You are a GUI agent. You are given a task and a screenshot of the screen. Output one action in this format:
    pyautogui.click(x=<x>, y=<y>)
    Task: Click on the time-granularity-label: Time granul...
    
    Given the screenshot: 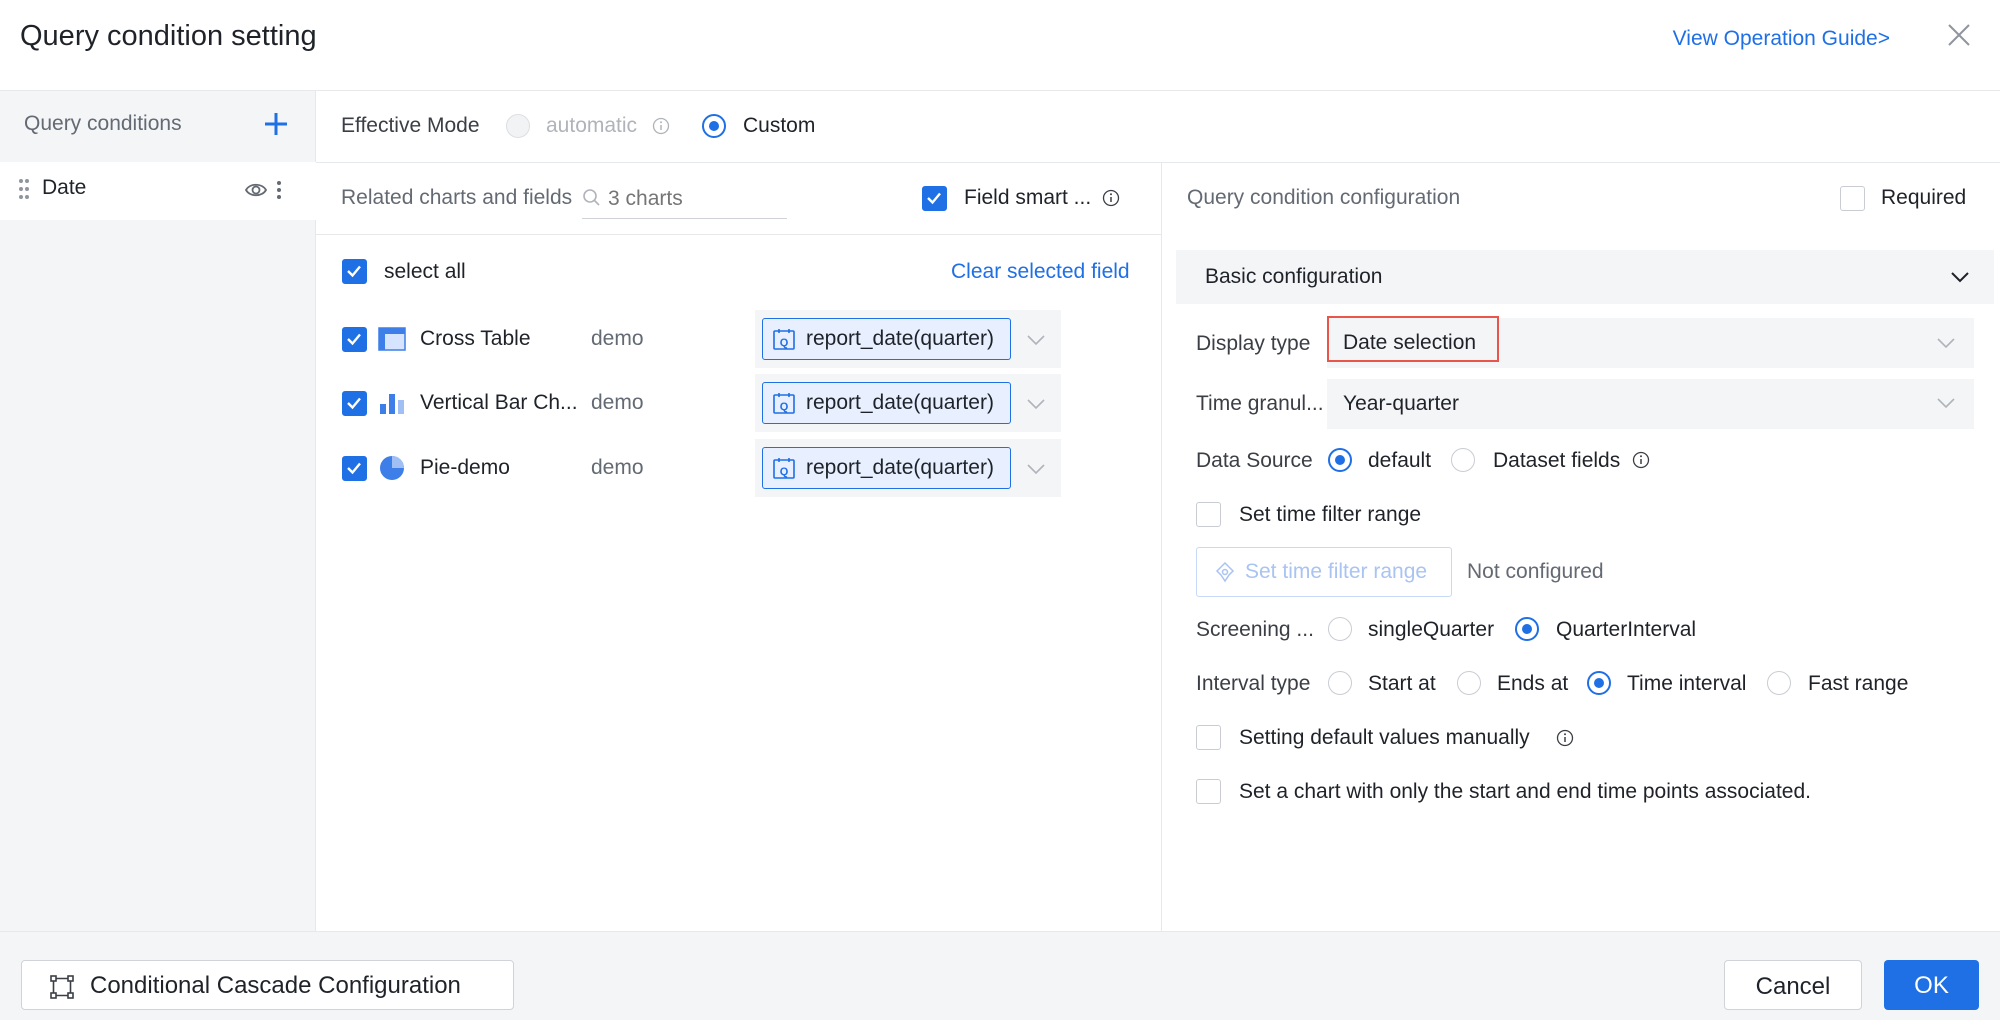 What is the action you would take?
    pyautogui.click(x=1260, y=403)
    